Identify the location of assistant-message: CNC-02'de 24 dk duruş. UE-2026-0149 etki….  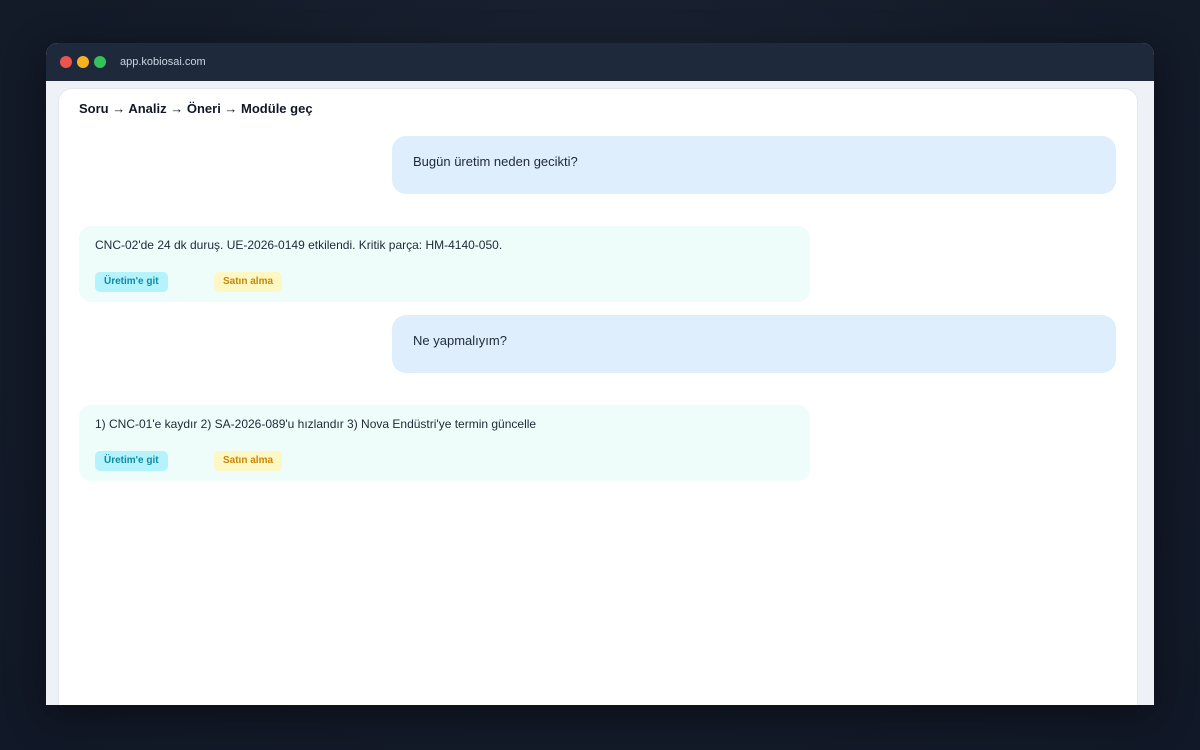
(444, 264).